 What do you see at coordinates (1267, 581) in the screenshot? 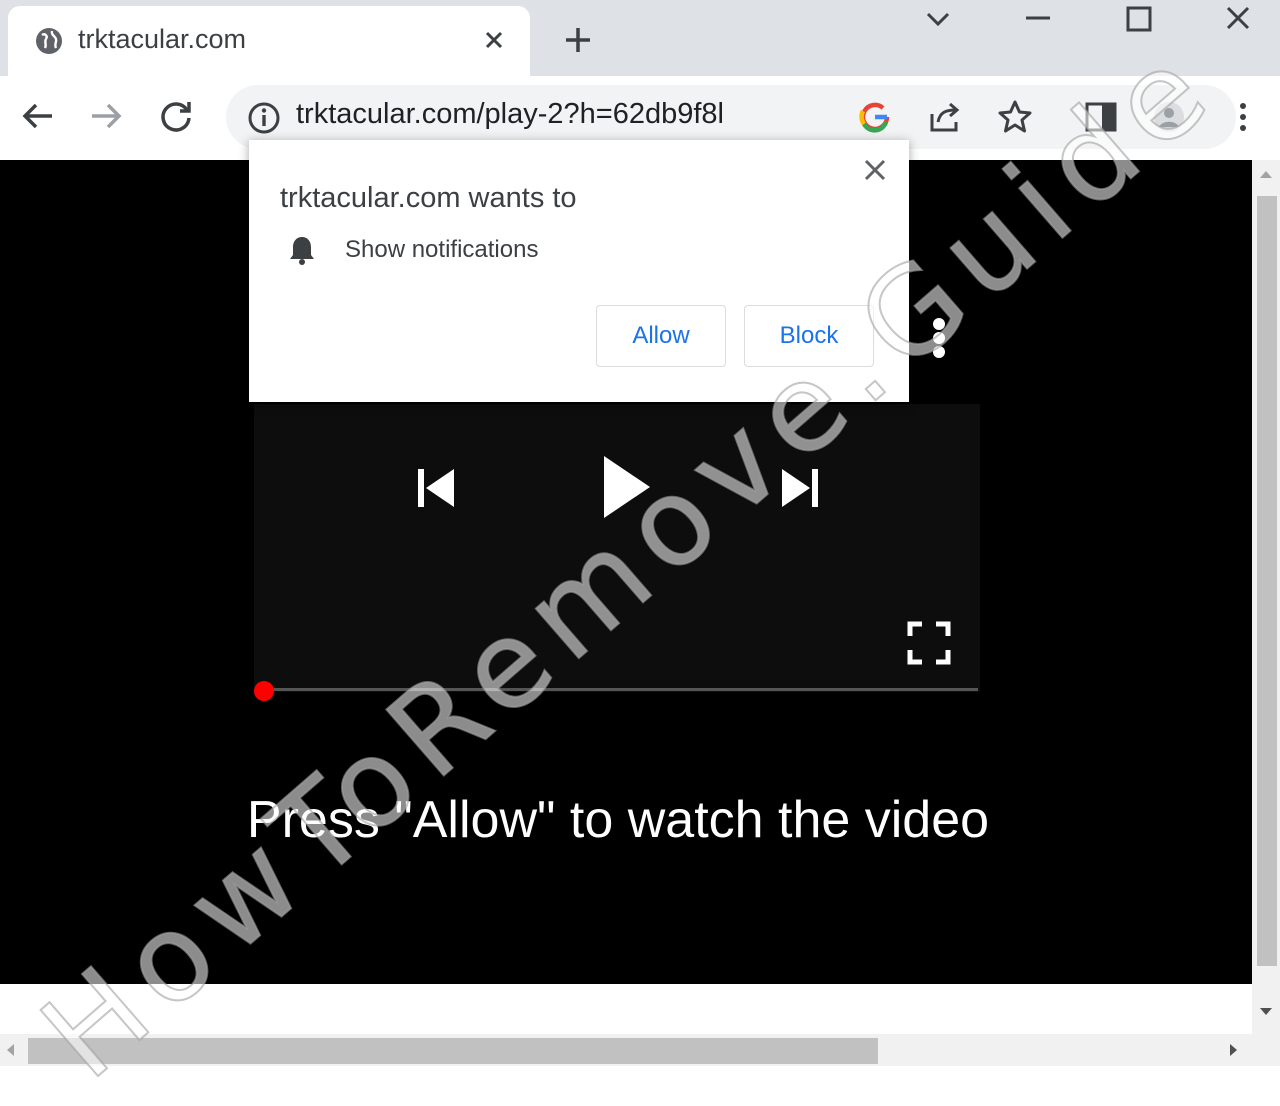
I see `vertical-scroll-thumb` at bounding box center [1267, 581].